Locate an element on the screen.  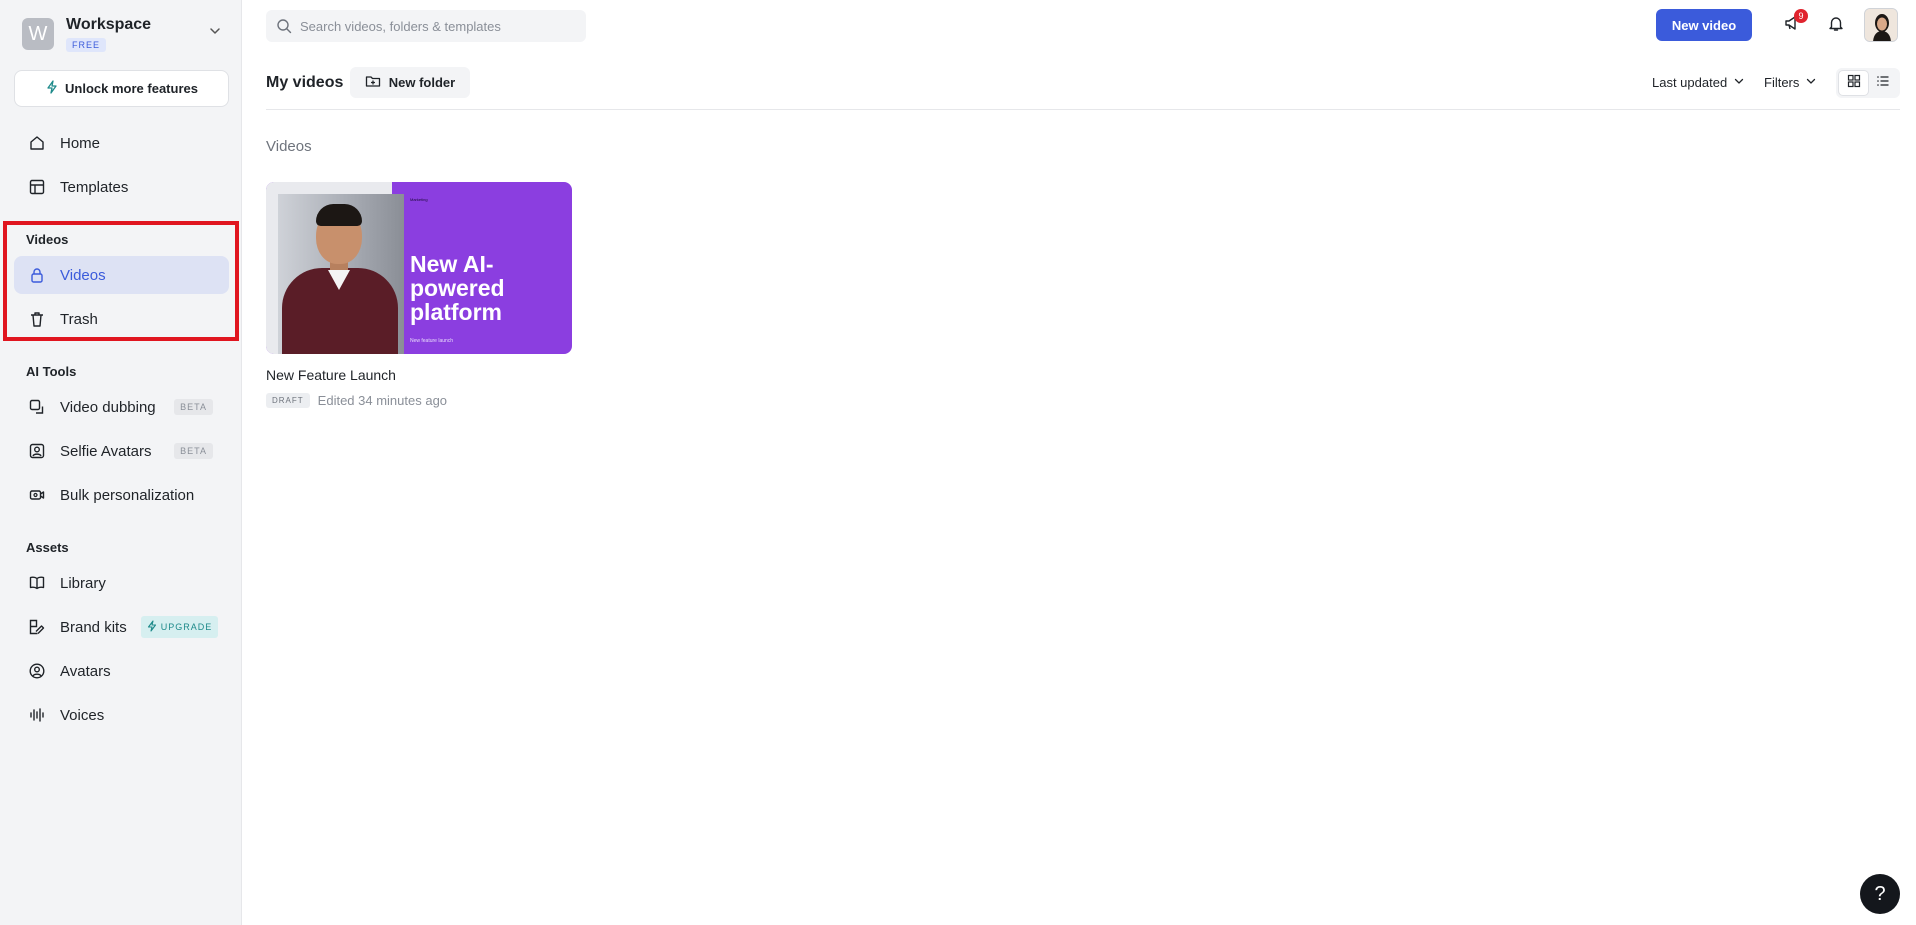
search-bar is located at coordinates (426, 26).